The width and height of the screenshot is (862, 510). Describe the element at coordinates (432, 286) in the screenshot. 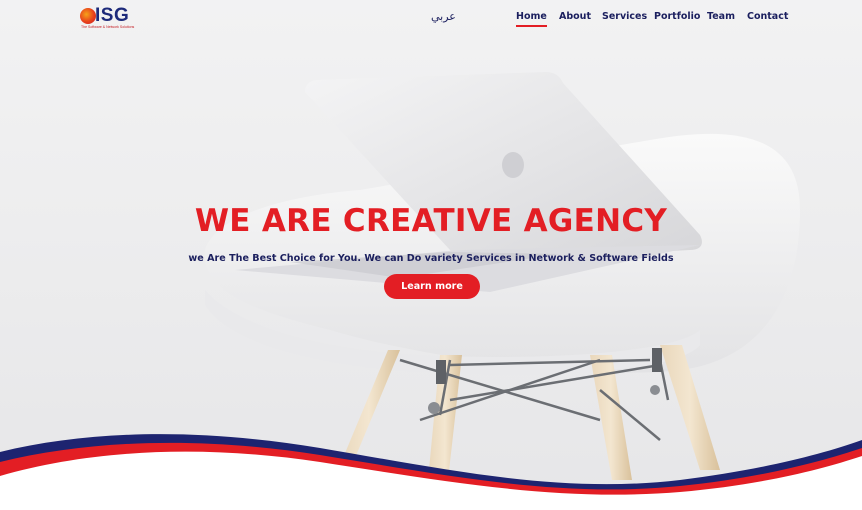

I see `learn-more-button: Learn more` at that location.